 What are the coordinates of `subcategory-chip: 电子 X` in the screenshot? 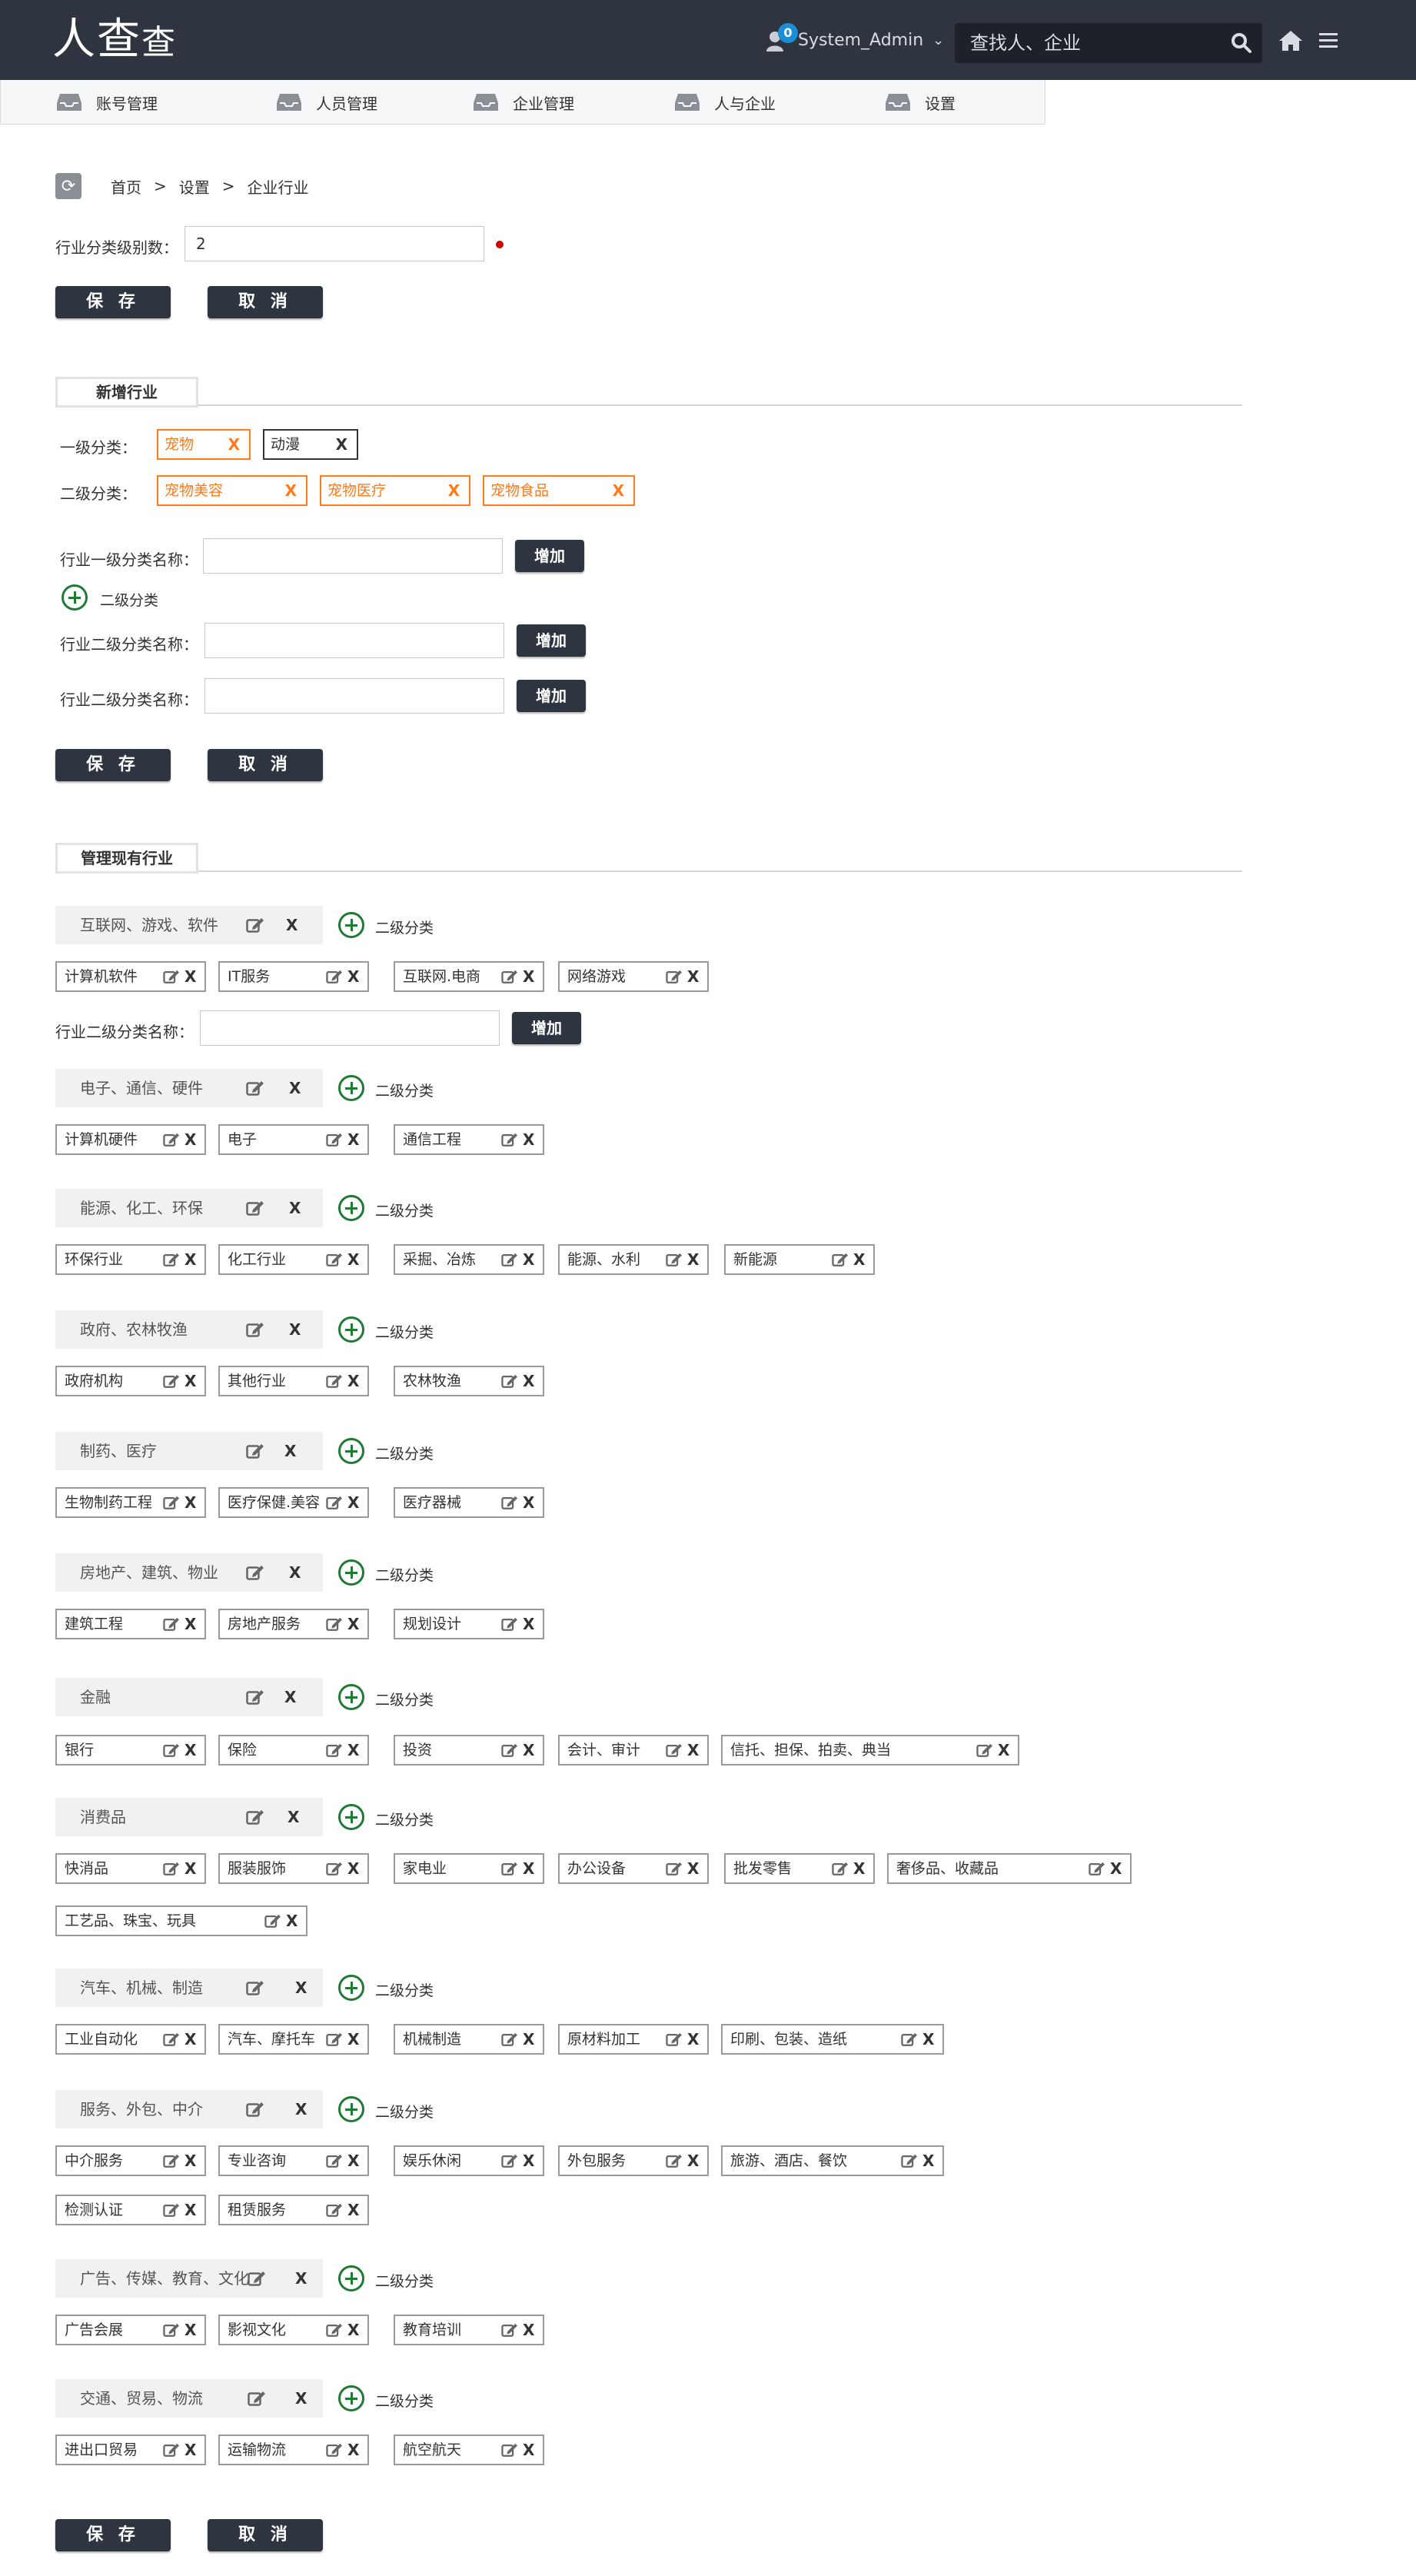 It's located at (294, 1139).